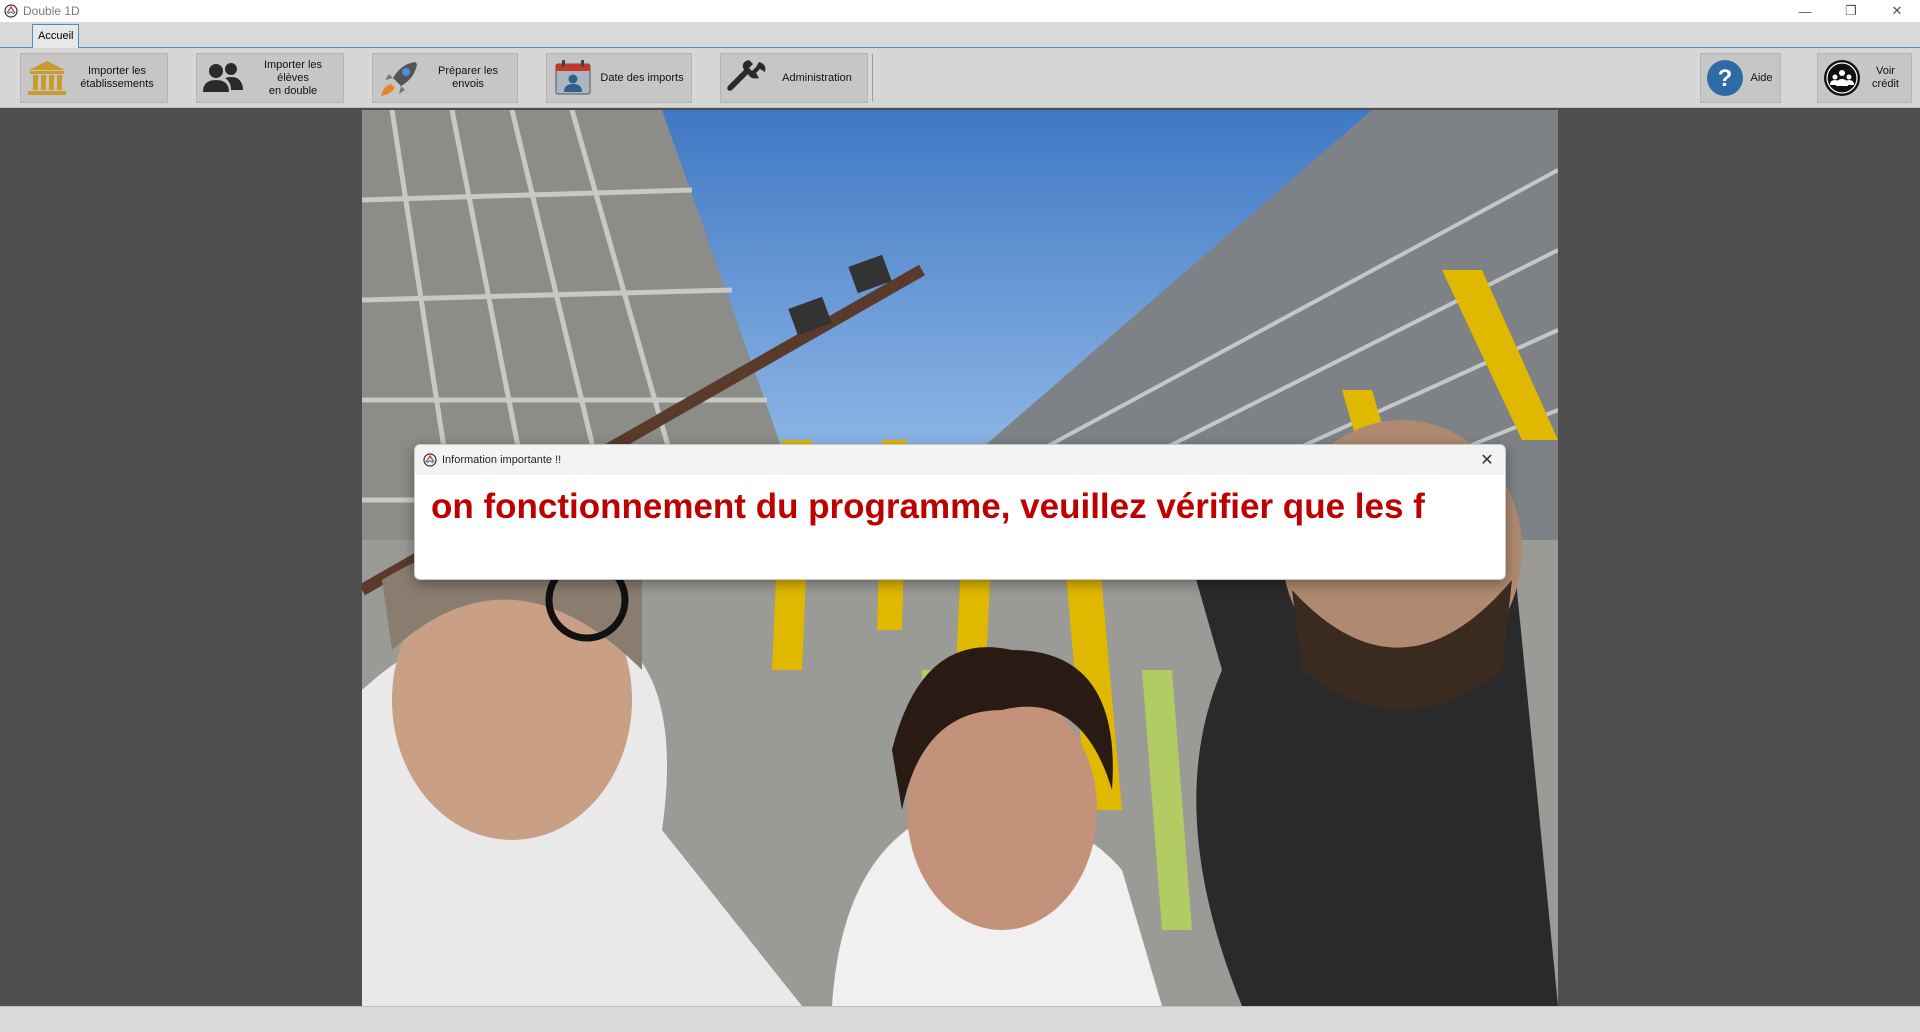 Image resolution: width=1920 pixels, height=1032 pixels. Describe the element at coordinates (872, 78) in the screenshot. I see `toolbar-separator` at that location.